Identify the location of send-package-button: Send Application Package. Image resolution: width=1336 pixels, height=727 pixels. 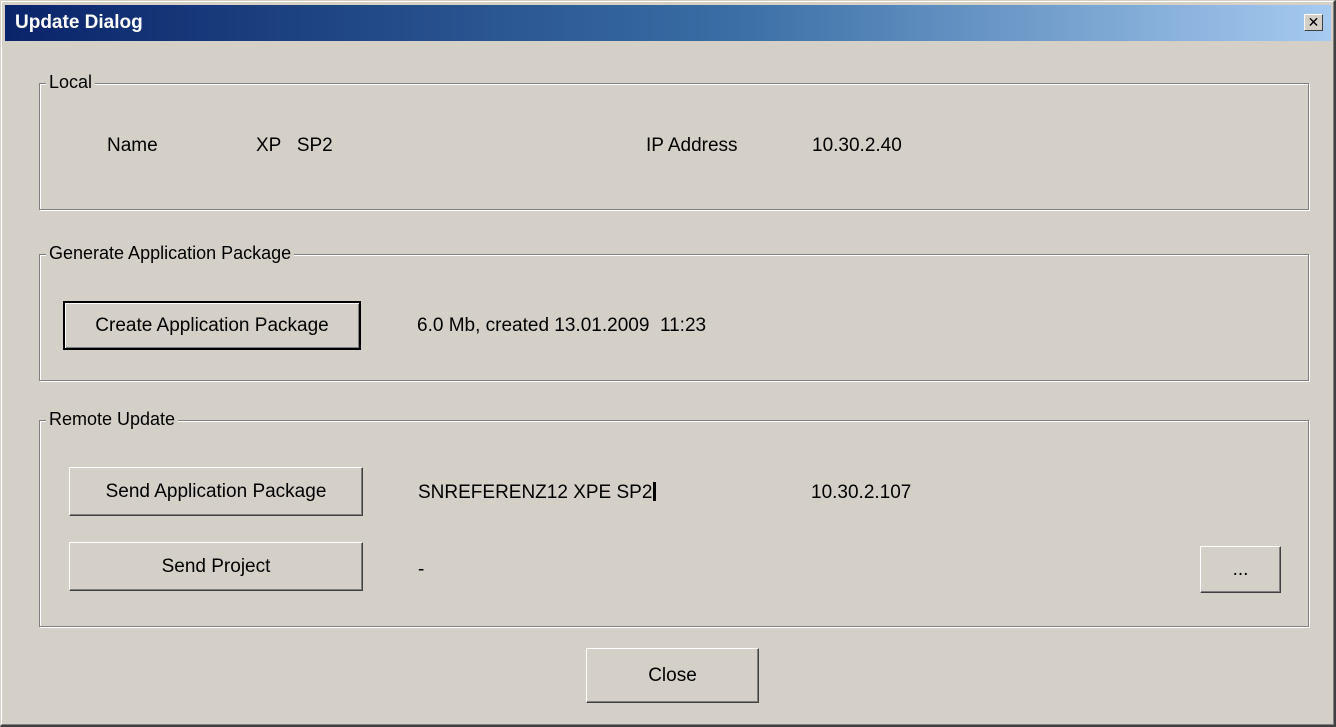
(216, 491).